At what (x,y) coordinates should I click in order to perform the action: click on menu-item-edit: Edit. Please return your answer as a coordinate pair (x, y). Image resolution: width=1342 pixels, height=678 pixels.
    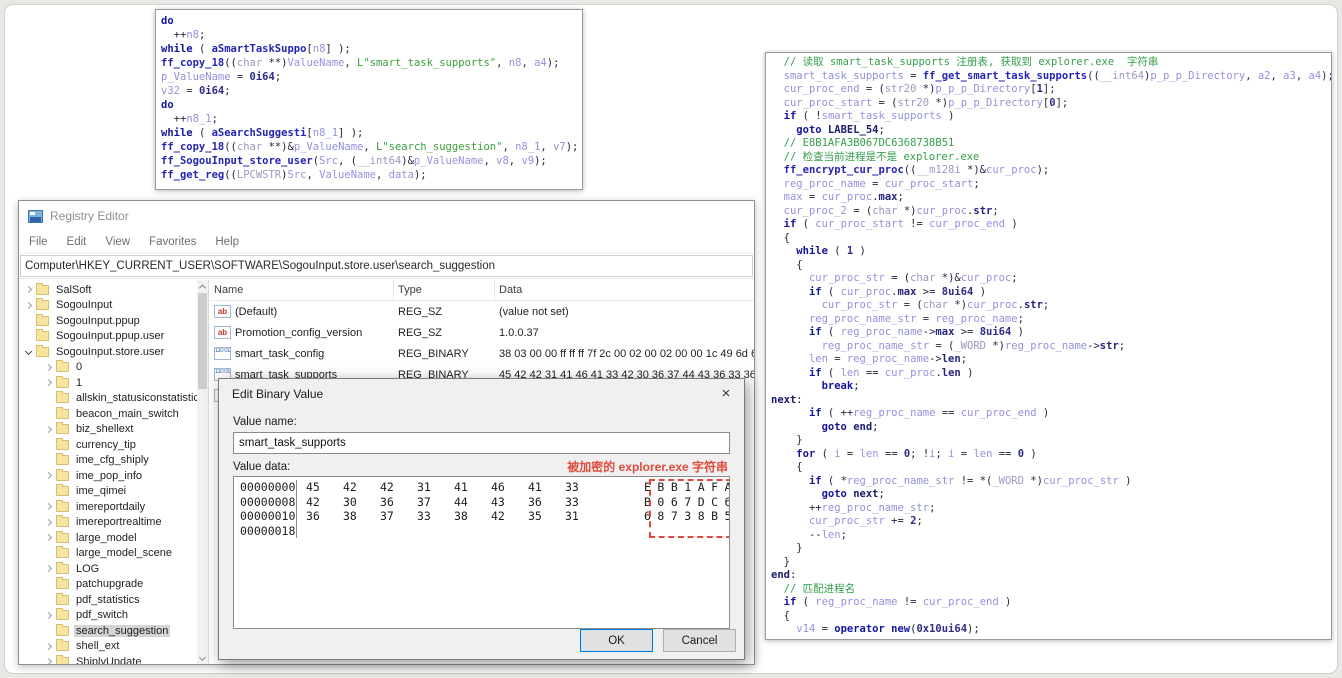
    Looking at the image, I should click on (77, 242).